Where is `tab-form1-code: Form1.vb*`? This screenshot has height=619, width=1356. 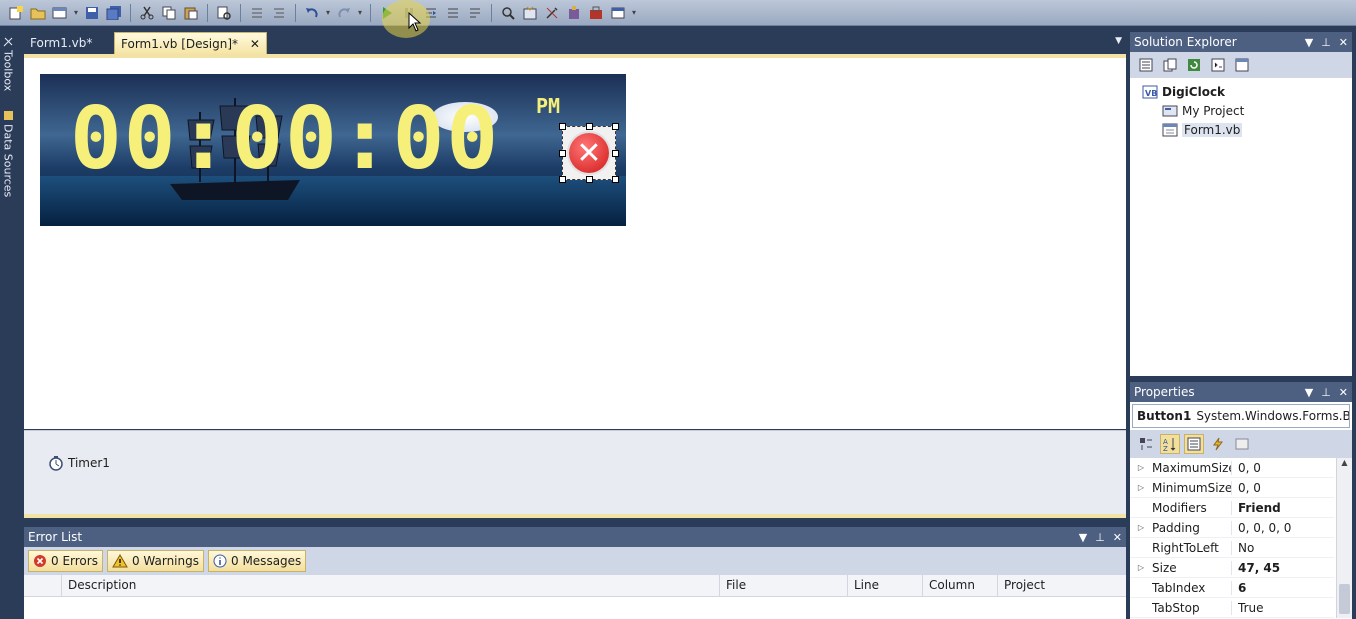 tab-form1-code: Form1.vb* is located at coordinates (61, 43).